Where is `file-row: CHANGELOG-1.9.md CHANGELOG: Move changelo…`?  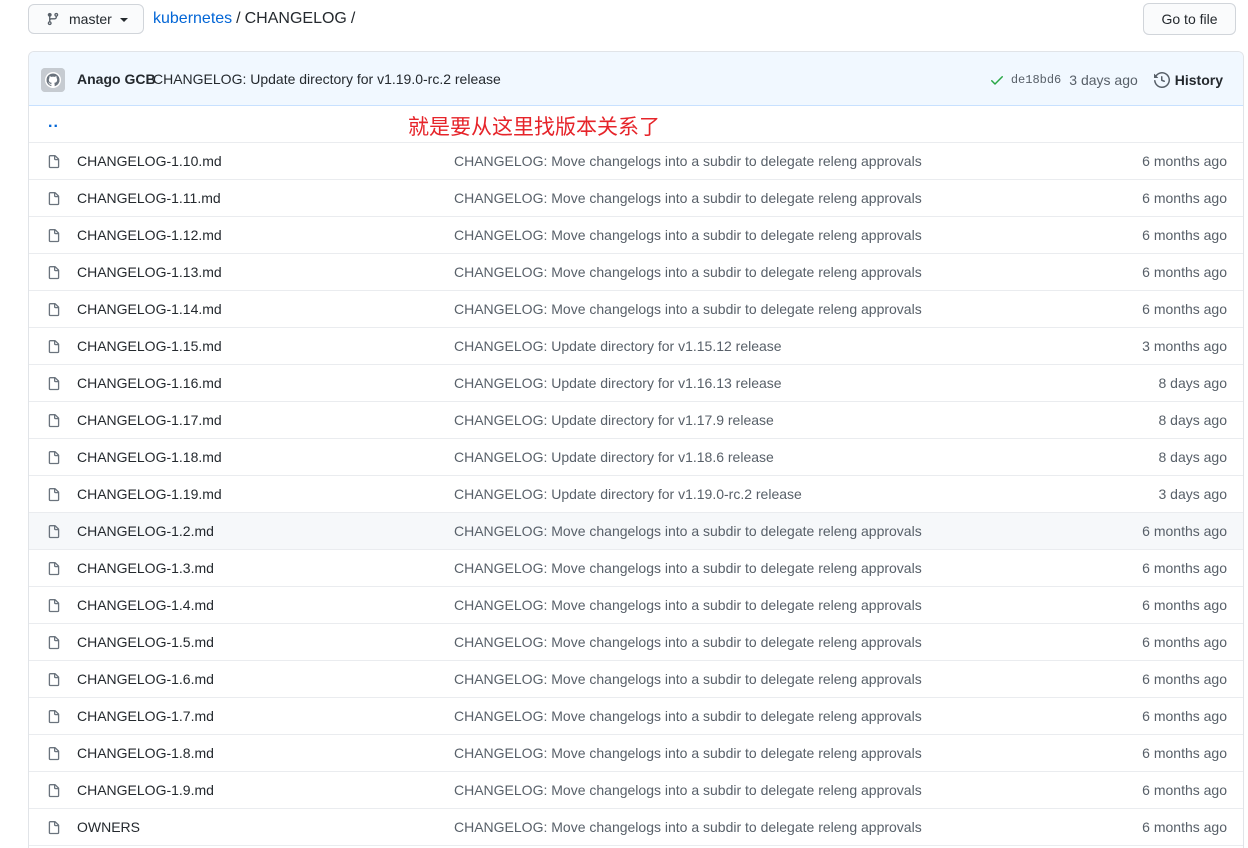 file-row: CHANGELOG-1.9.md CHANGELOG: Move changelo… is located at coordinates (636, 790).